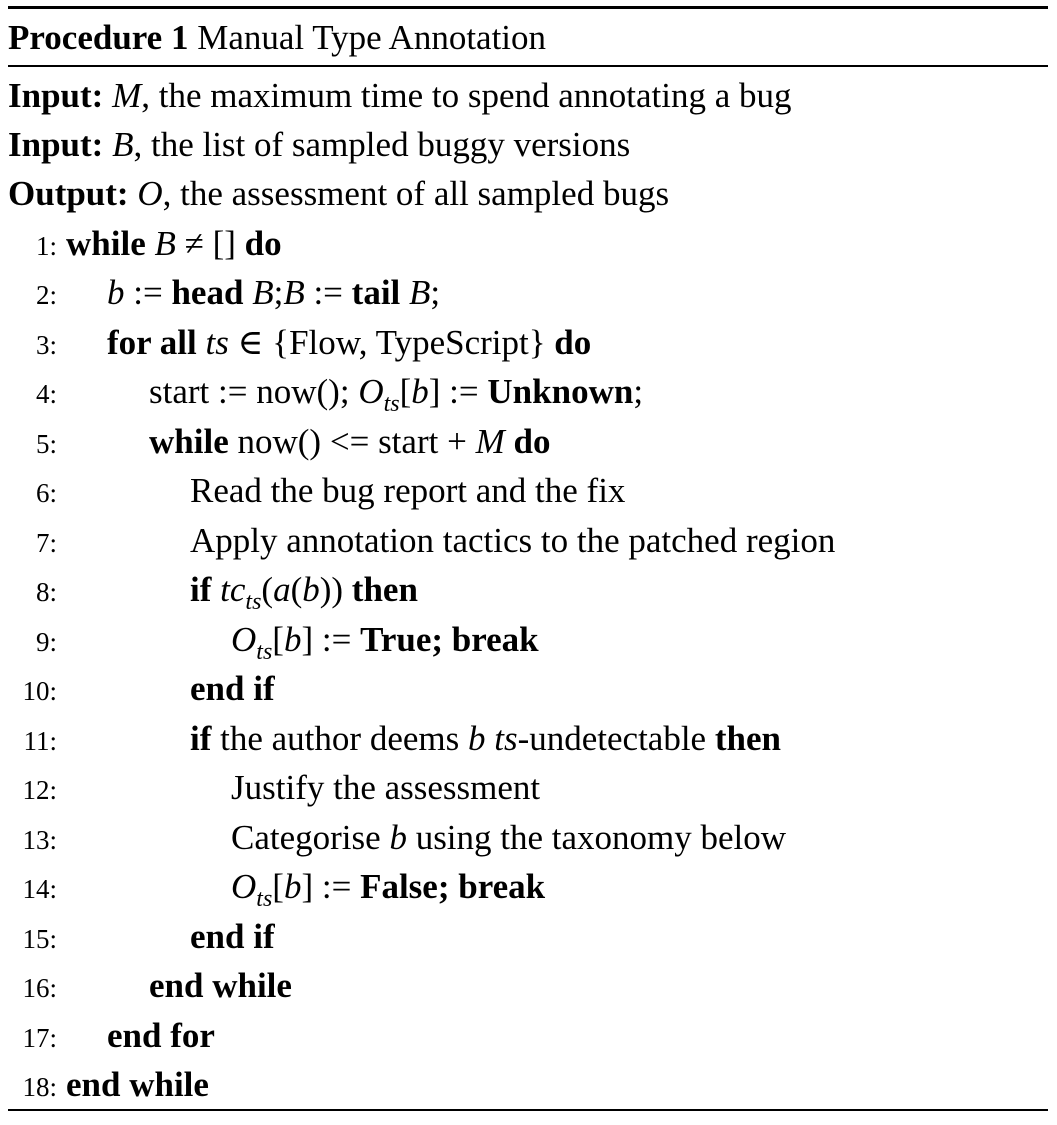  What do you see at coordinates (217, 342) in the screenshot?
I see `var-ts: ts` at bounding box center [217, 342].